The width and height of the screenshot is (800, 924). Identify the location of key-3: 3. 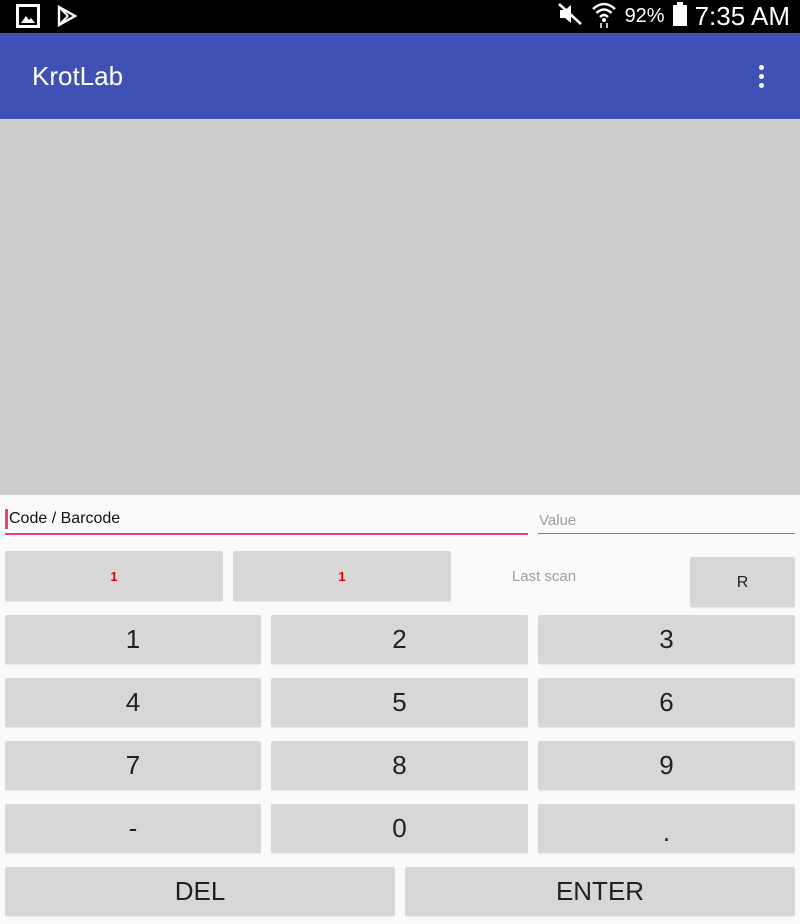
(666, 639).